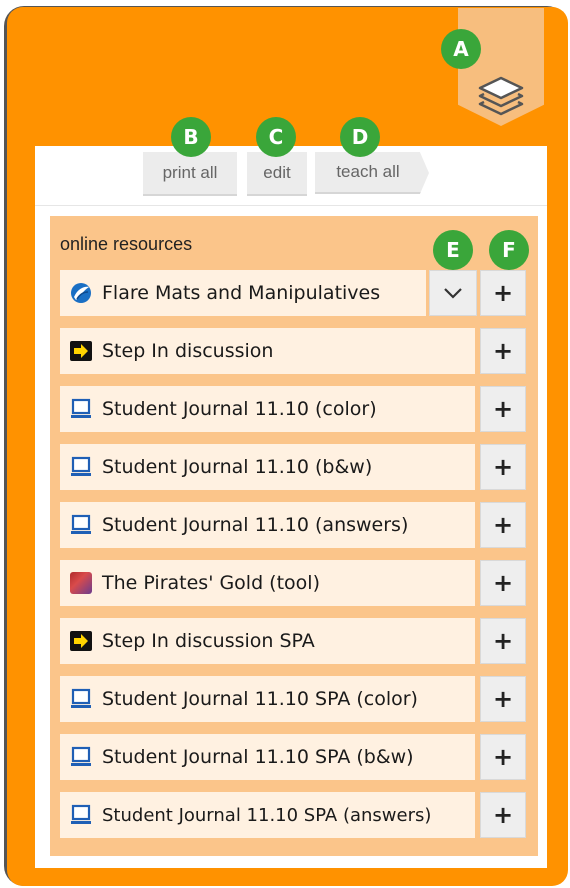 The height and width of the screenshot is (888, 570). Describe the element at coordinates (360, 137) in the screenshot. I see `callout-badge-d: D` at that location.